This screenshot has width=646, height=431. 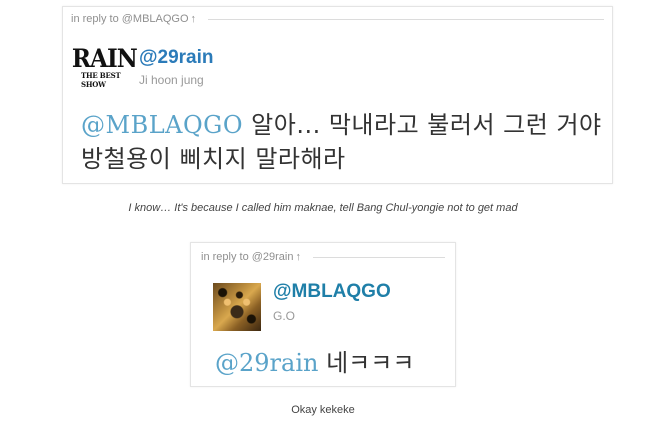 I want to click on avatar, so click(x=237, y=307).